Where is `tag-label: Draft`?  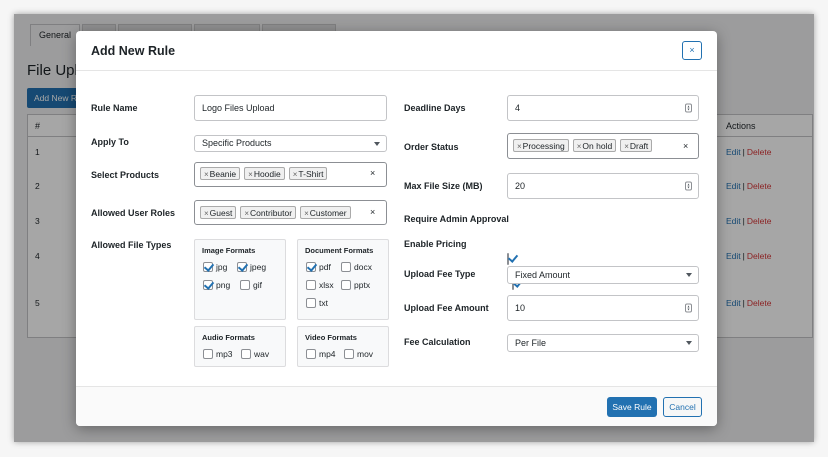 tag-label: Draft is located at coordinates (639, 146).